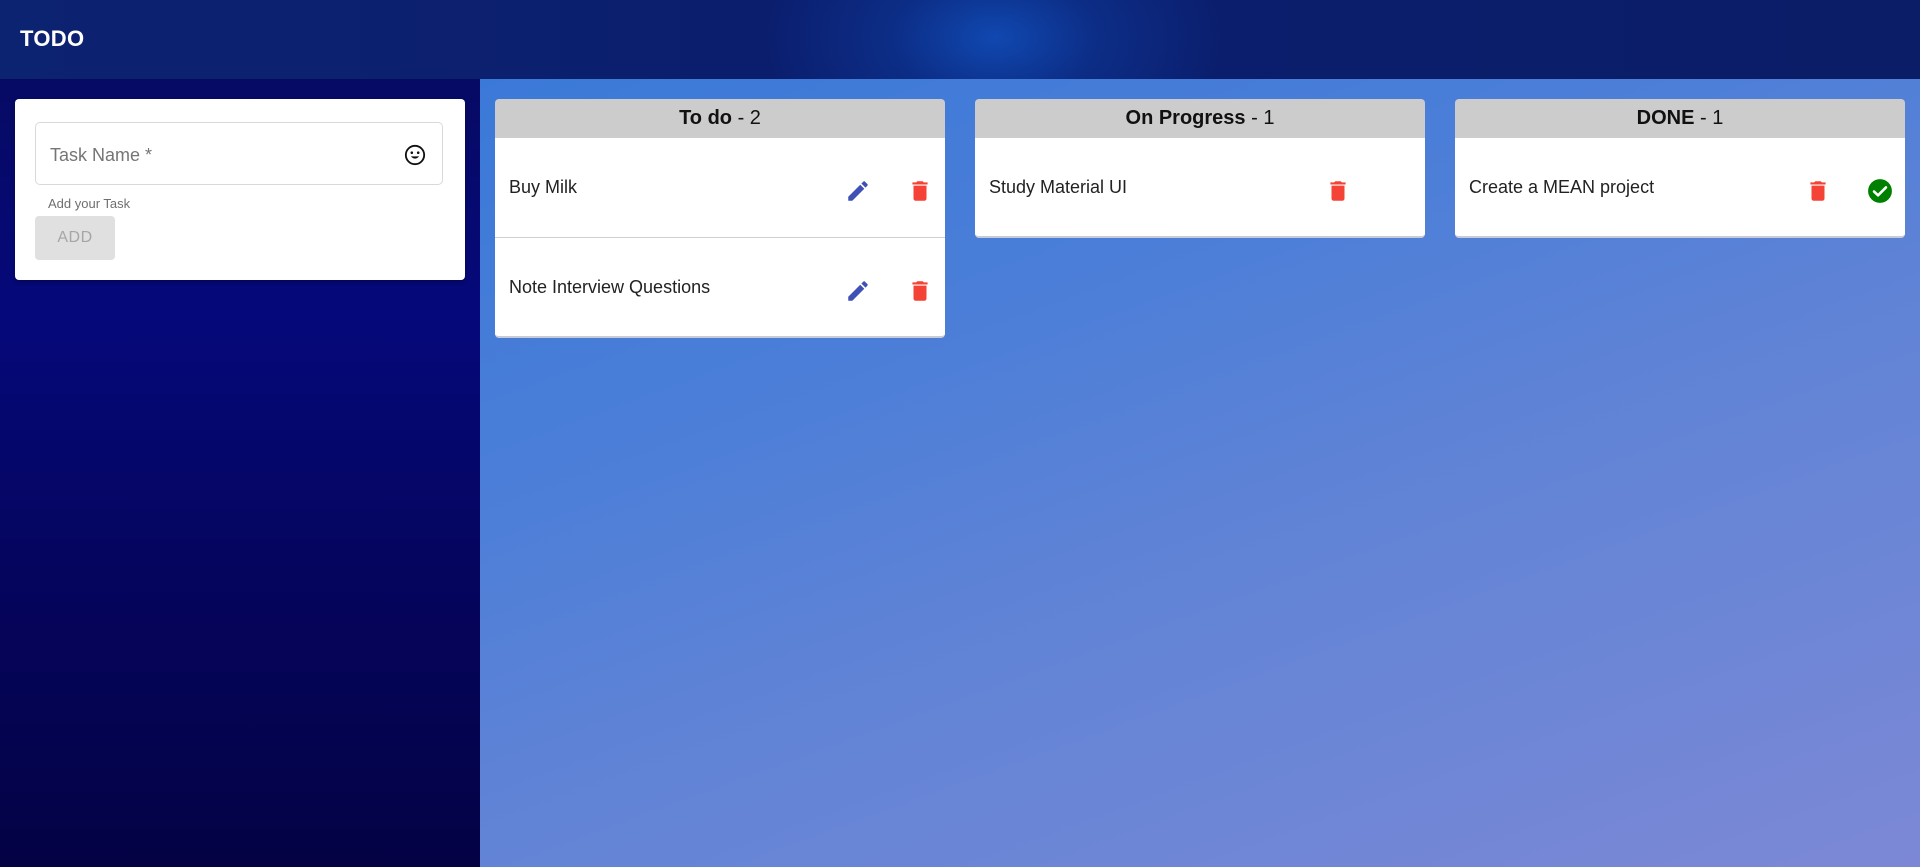  What do you see at coordinates (75, 238) in the screenshot?
I see `add-task-button: ADD` at bounding box center [75, 238].